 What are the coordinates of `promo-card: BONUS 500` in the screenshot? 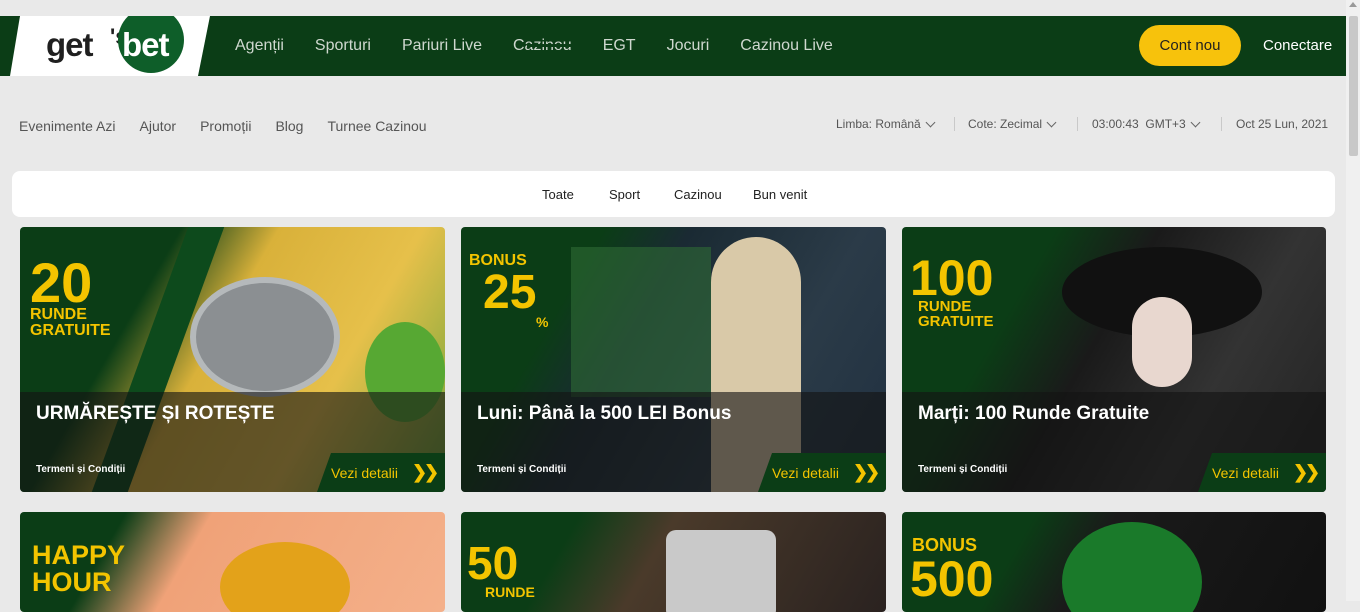 It's located at (1114, 562).